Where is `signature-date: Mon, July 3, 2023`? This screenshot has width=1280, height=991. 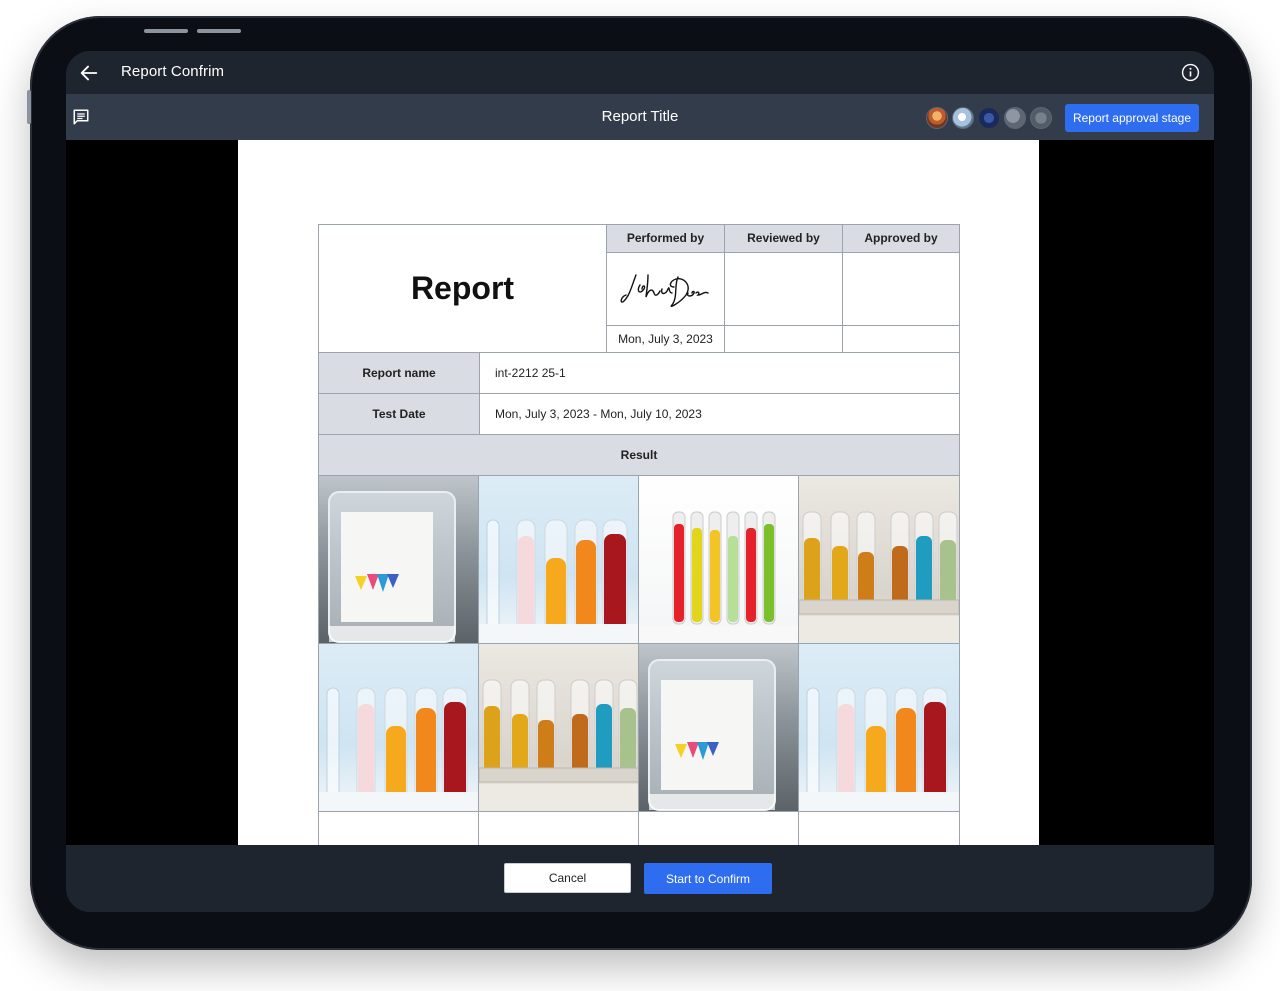 signature-date: Mon, July 3, 2023 is located at coordinates (665, 339).